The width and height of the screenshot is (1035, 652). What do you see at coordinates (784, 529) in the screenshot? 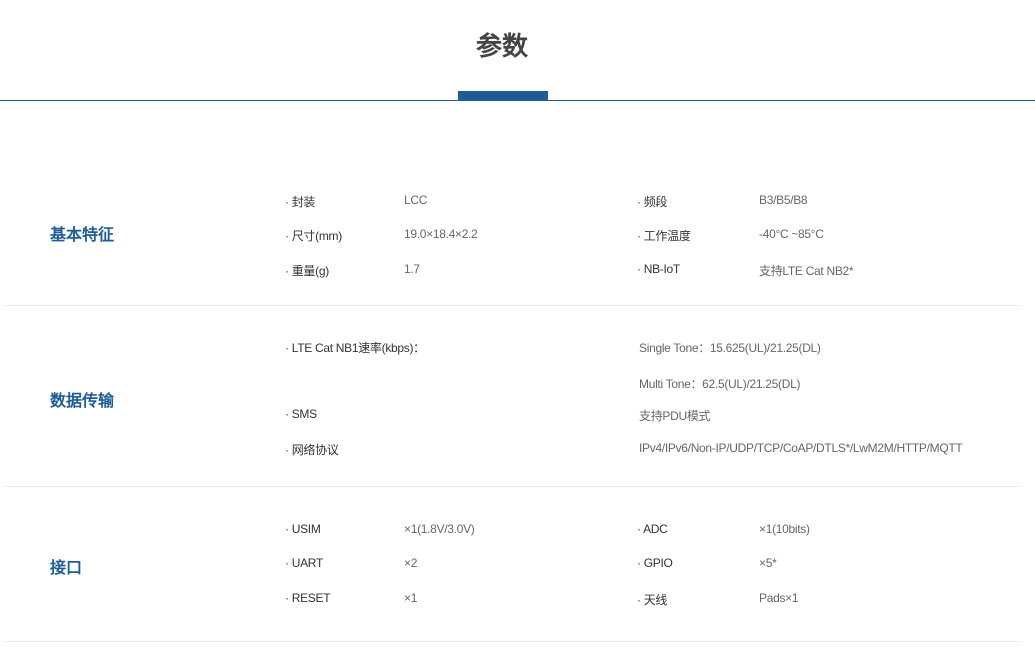
I see `param-value: ×1(10bits)` at bounding box center [784, 529].